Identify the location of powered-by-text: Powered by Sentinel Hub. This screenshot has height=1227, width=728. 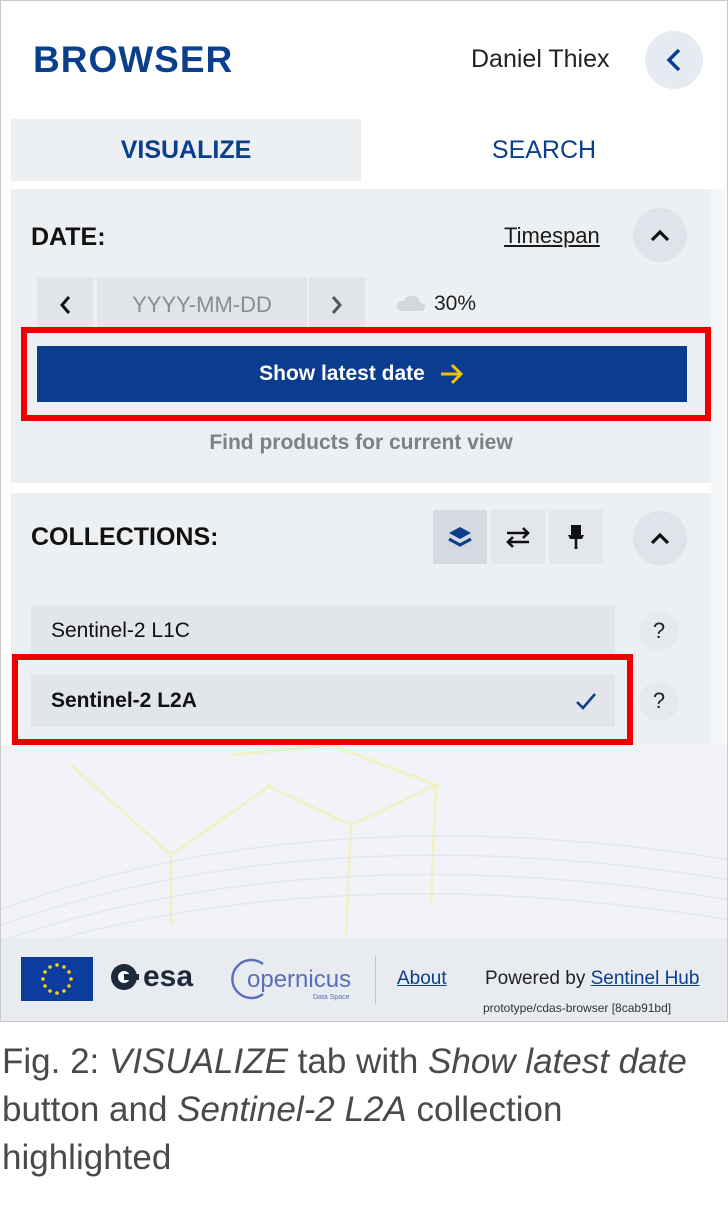
(592, 979).